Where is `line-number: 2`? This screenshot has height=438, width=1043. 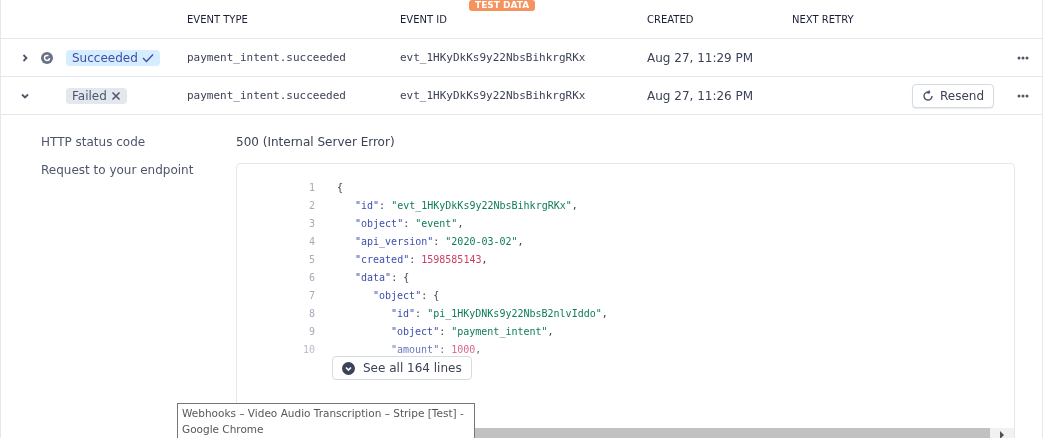
line-number: 2 is located at coordinates (311, 205).